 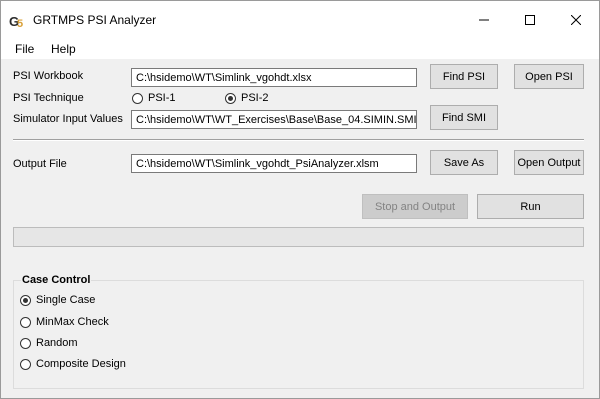 What do you see at coordinates (464, 76) in the screenshot?
I see `find-psi-button: Find PSI` at bounding box center [464, 76].